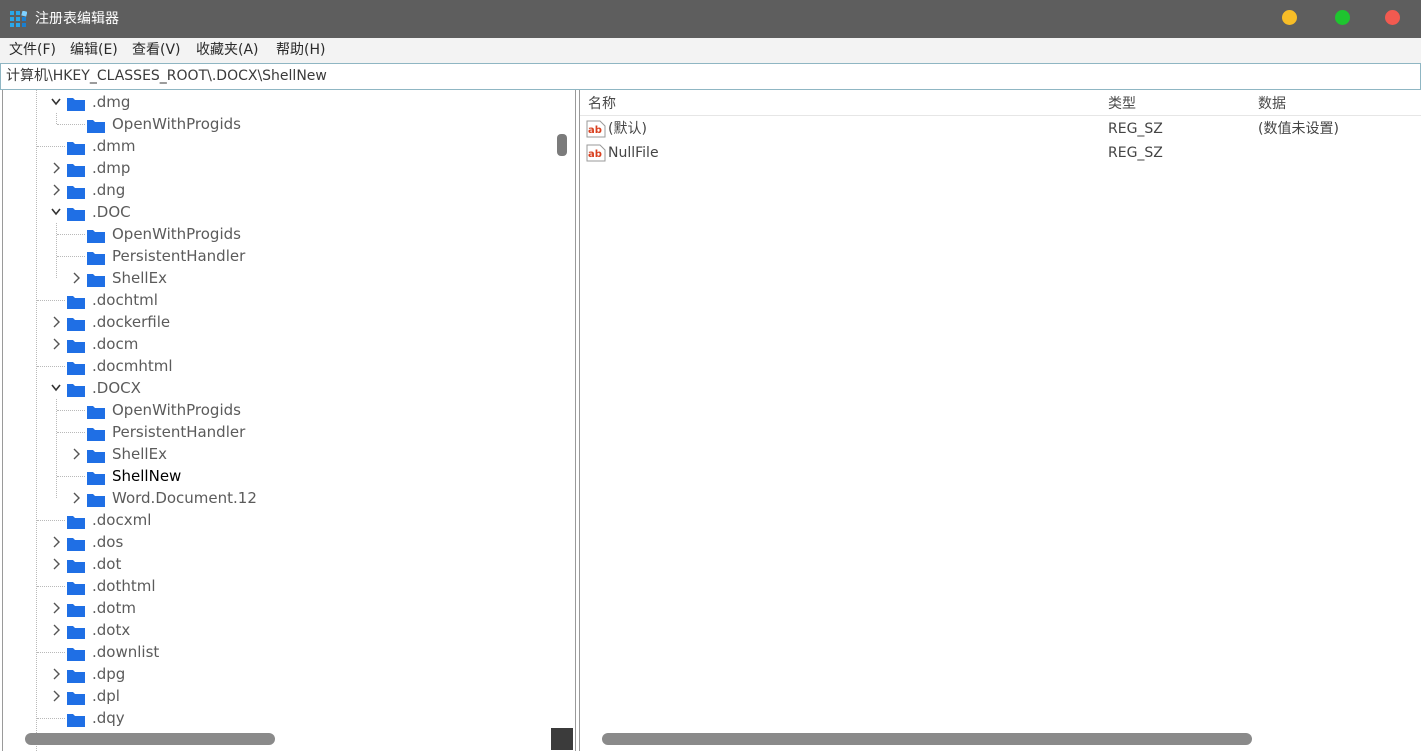  What do you see at coordinates (278, 322) in the screenshot?
I see `tree-item: .dockerfile` at bounding box center [278, 322].